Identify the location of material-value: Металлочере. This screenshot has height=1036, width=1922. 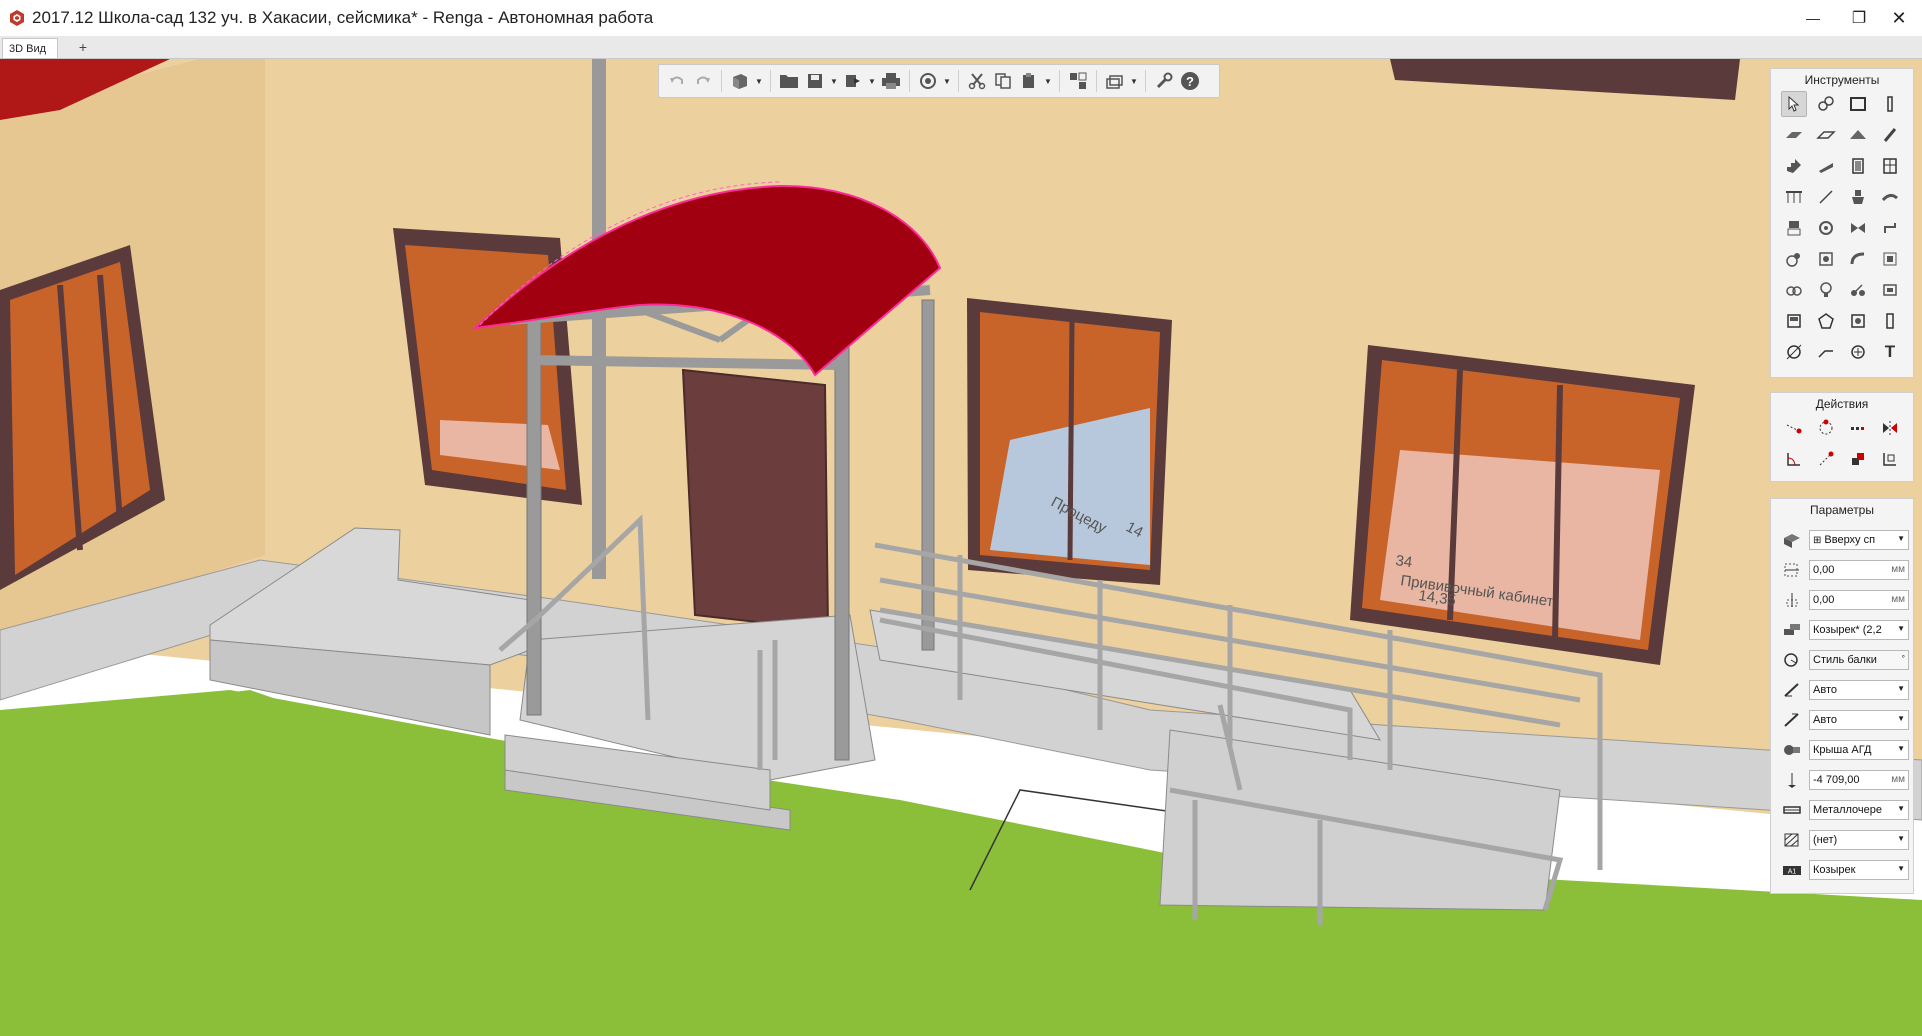
(1847, 810).